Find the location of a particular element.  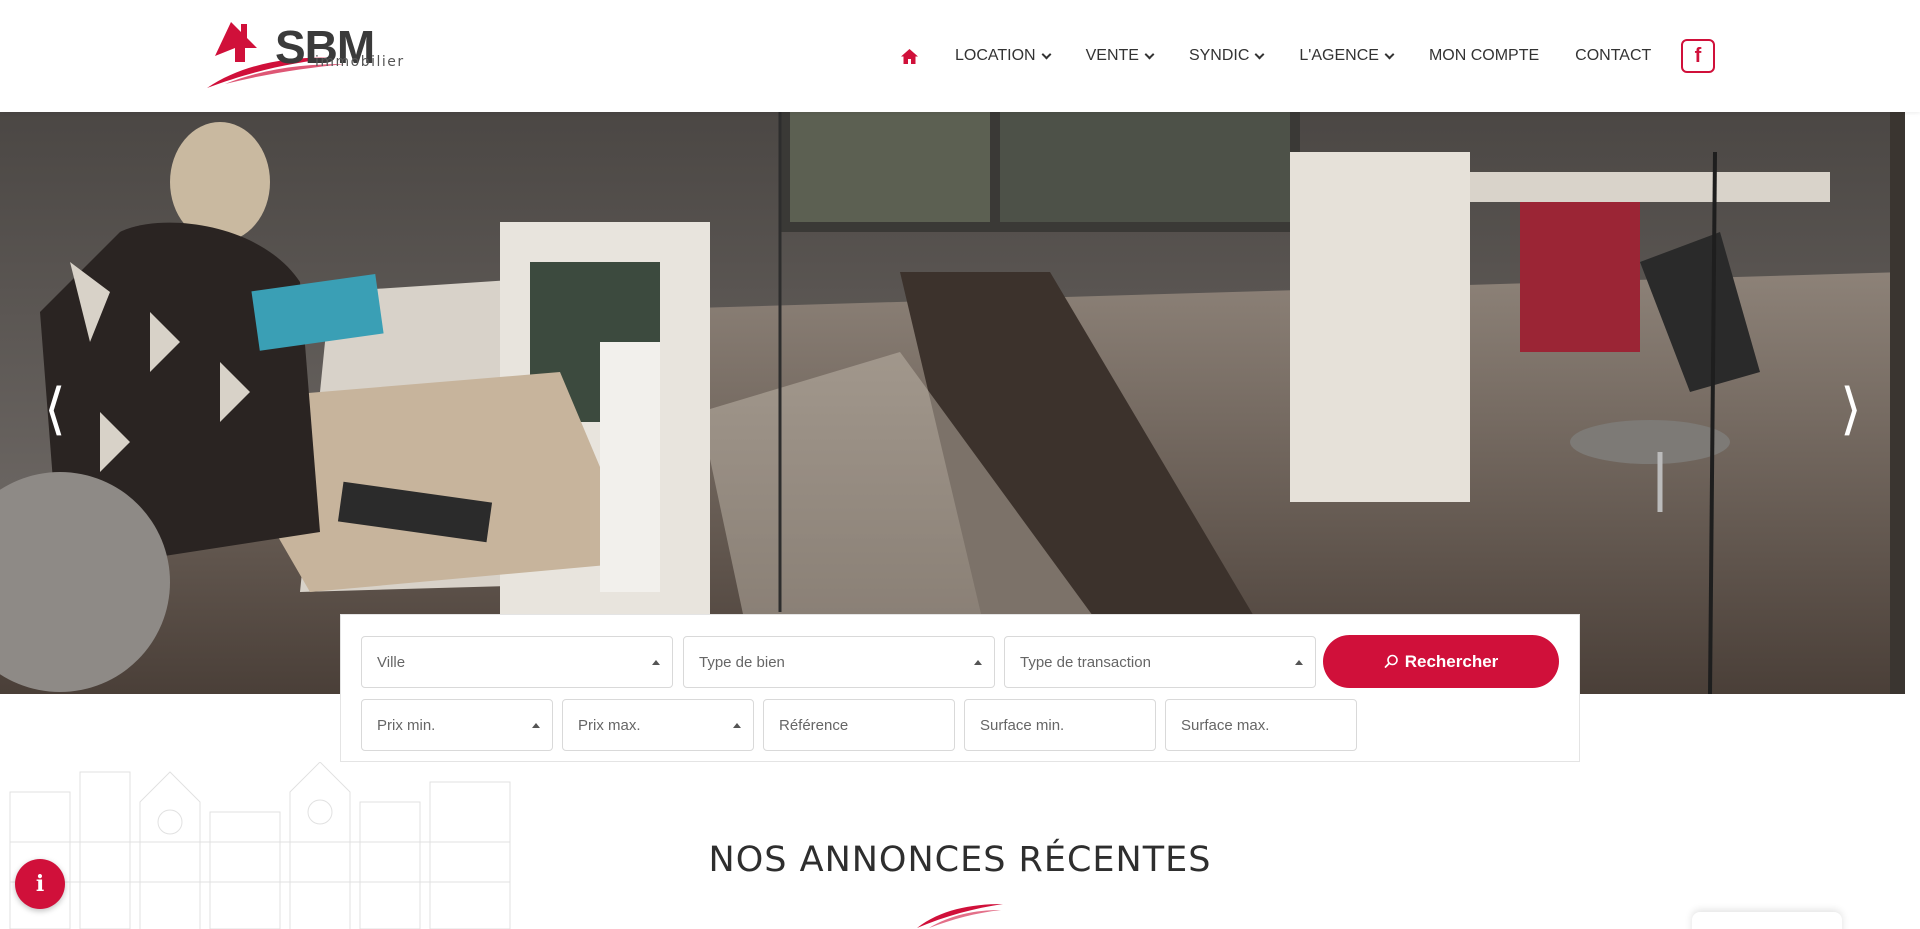

swoosh-divider-icon is located at coordinates (960, 916).